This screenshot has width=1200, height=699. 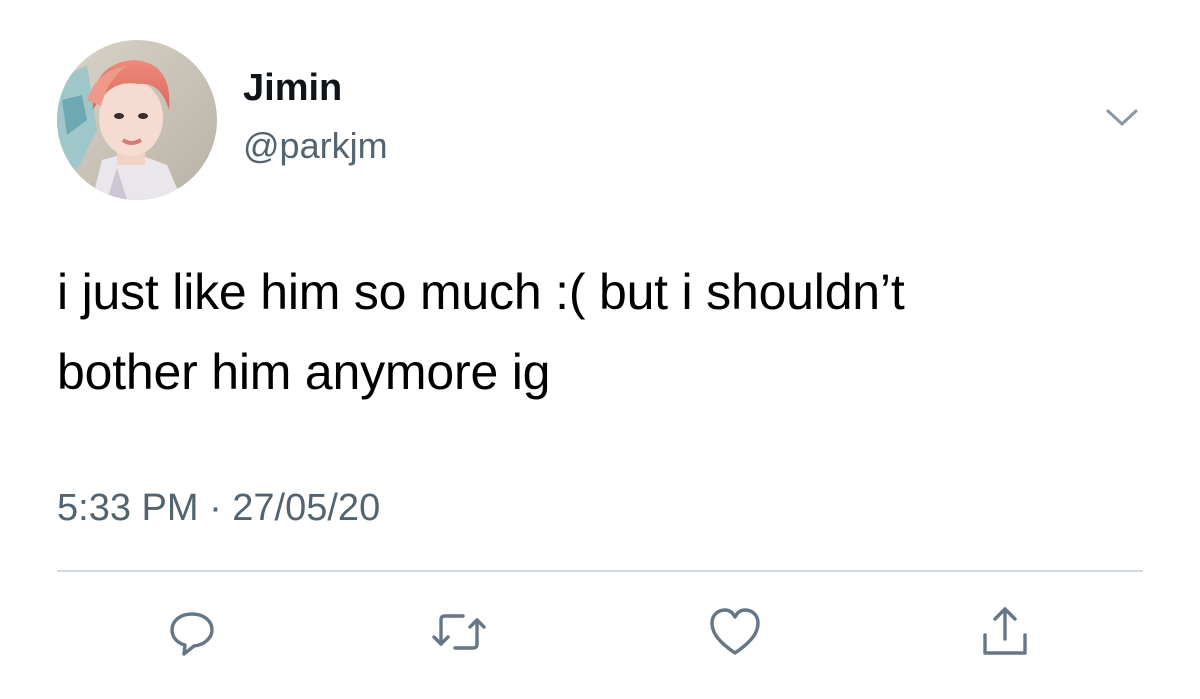 I want to click on heart-icon, so click(x=735, y=632).